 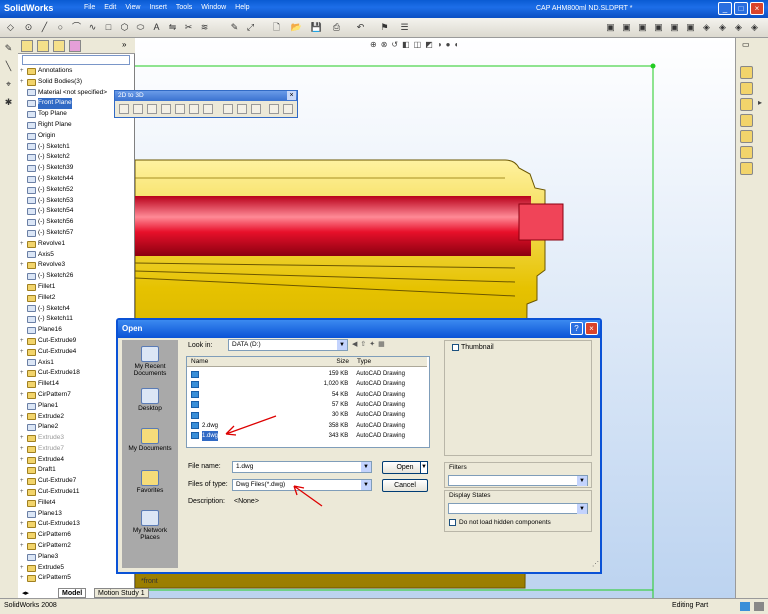 I want to click on tree-item: (-) Sketch52, so click(x=77, y=190).